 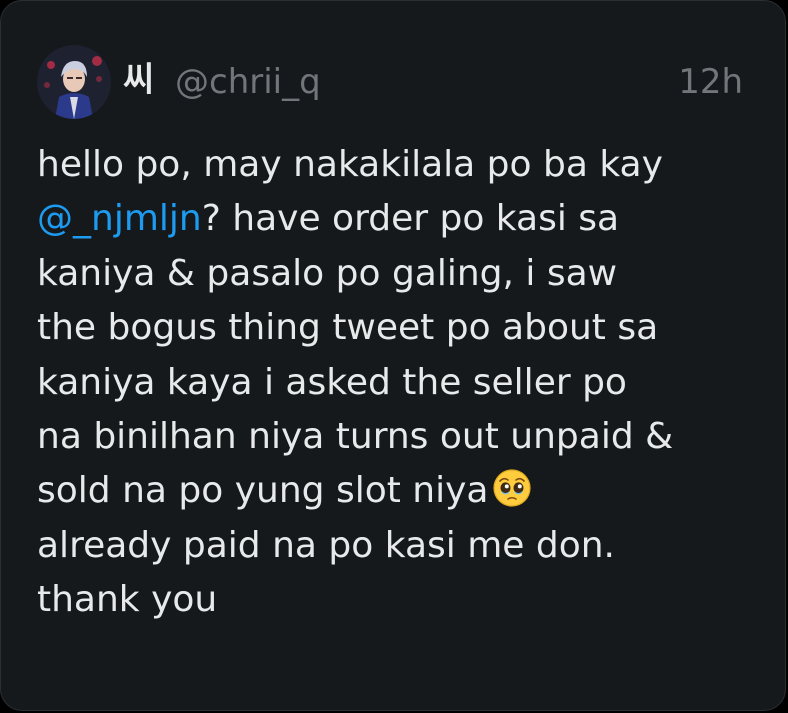 I want to click on tweet-line: kaniya & pasalo po galing, i saw, so click(x=397, y=274).